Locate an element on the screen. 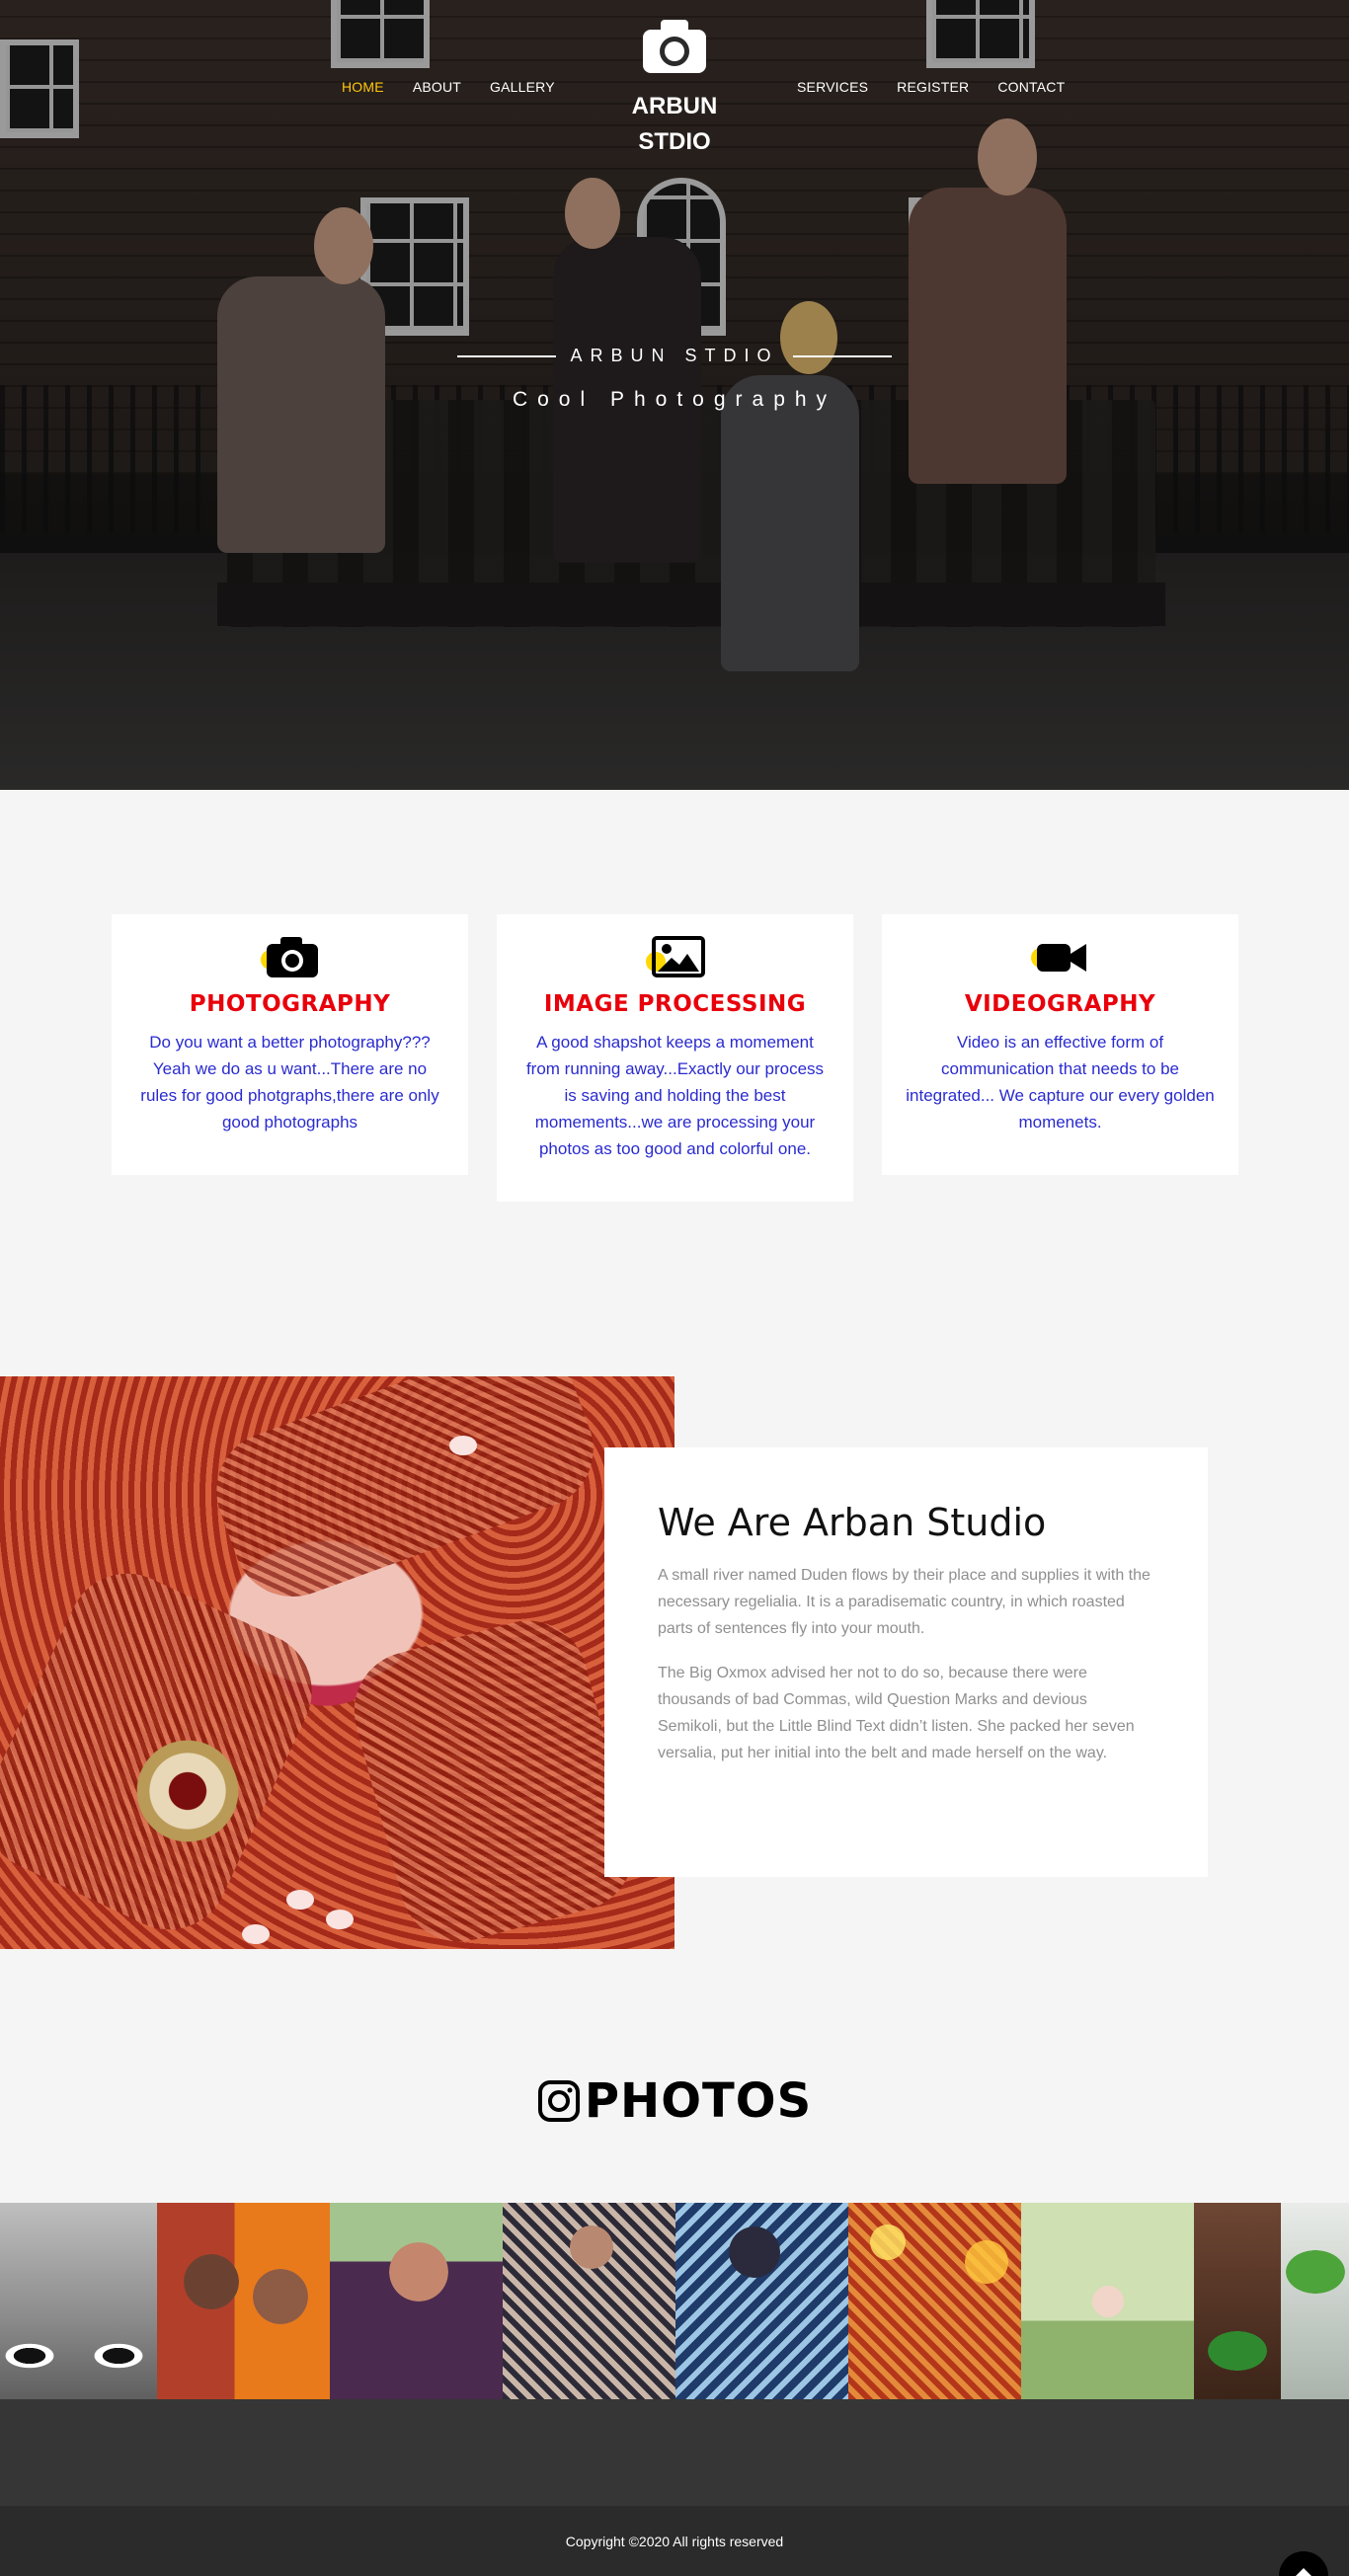 The width and height of the screenshot is (1349, 2576). image-icon is located at coordinates (675, 956).